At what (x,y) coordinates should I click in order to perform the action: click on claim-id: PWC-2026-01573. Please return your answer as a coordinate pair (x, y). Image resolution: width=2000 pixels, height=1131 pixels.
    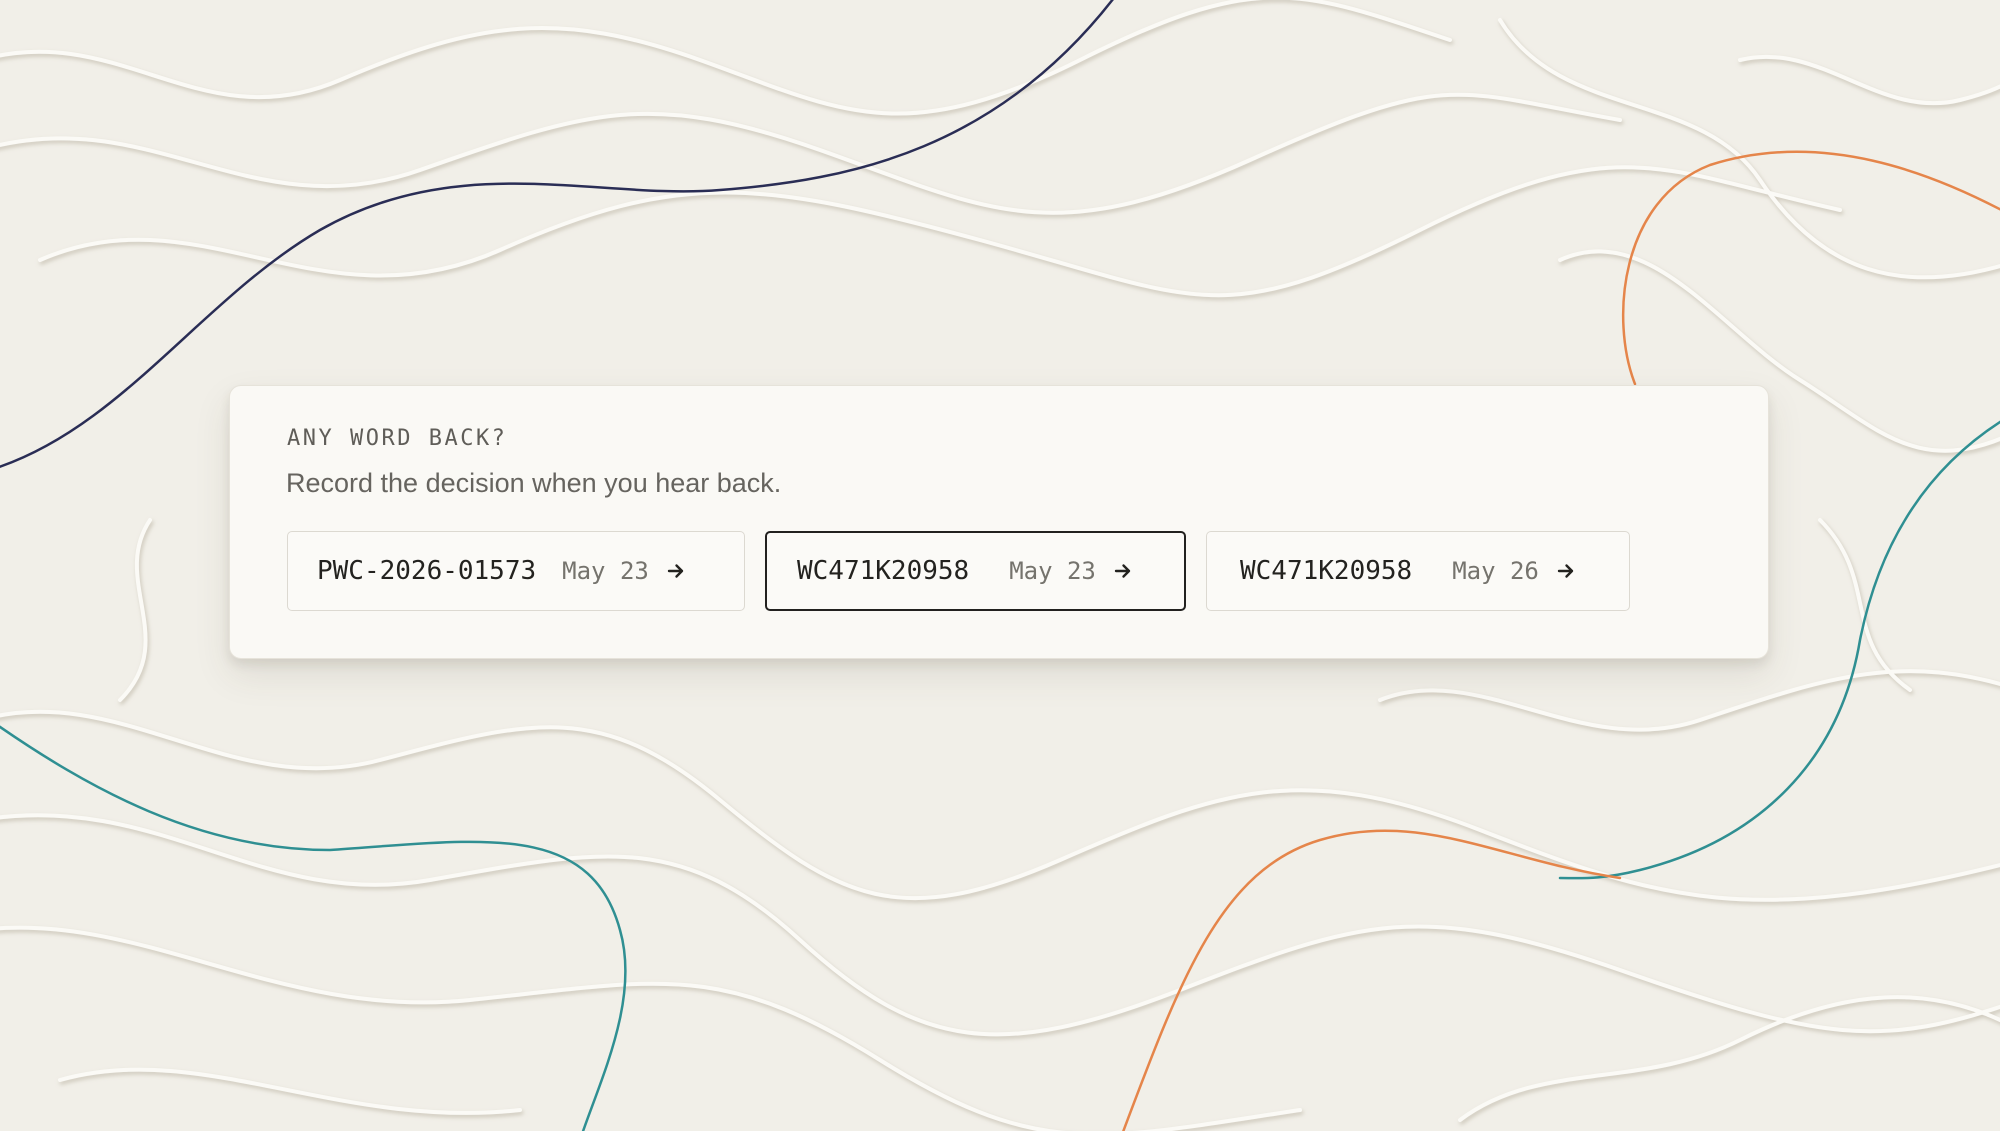
    Looking at the image, I should click on (427, 571).